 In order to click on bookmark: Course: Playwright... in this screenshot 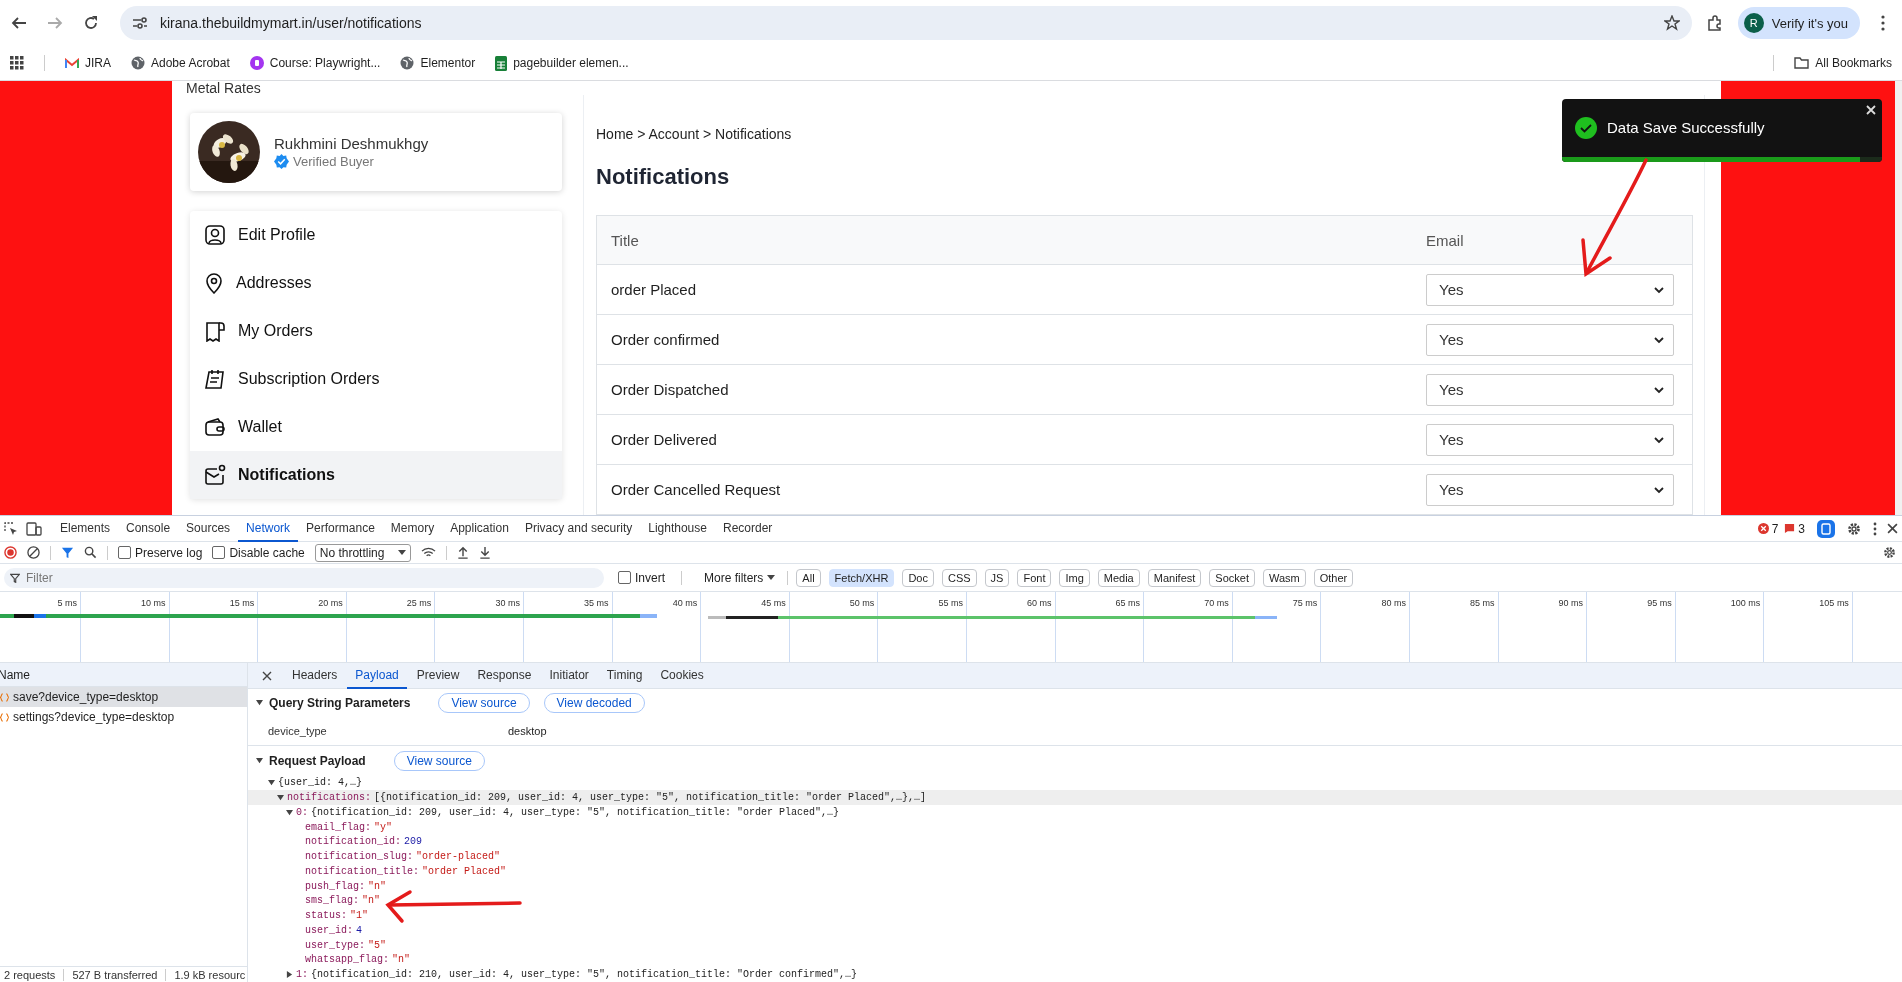, I will do `click(315, 63)`.